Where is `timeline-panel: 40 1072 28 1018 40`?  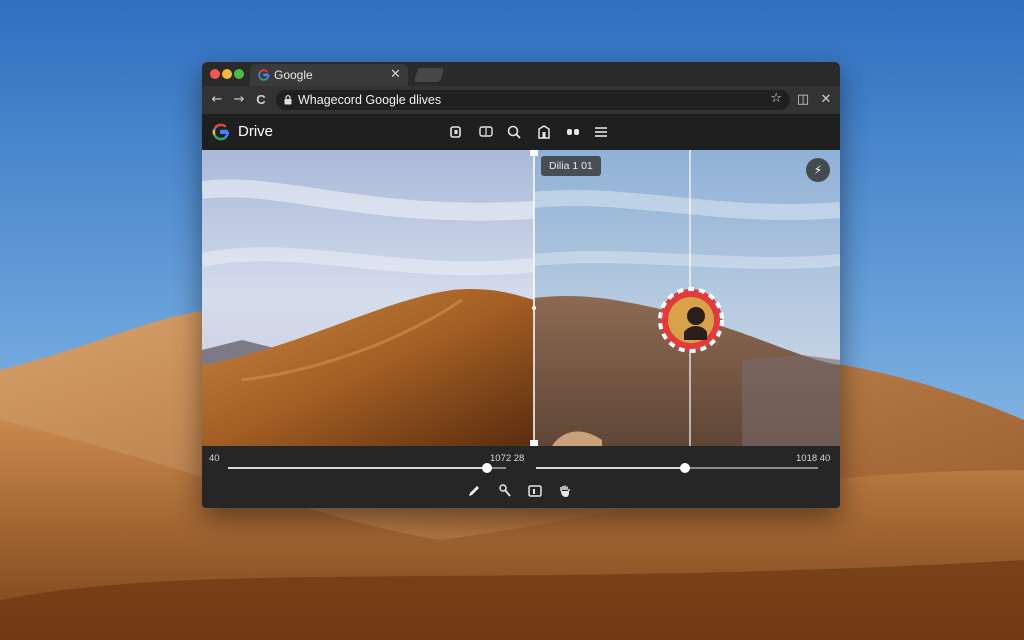 timeline-panel: 40 1072 28 1018 40 is located at coordinates (521, 477).